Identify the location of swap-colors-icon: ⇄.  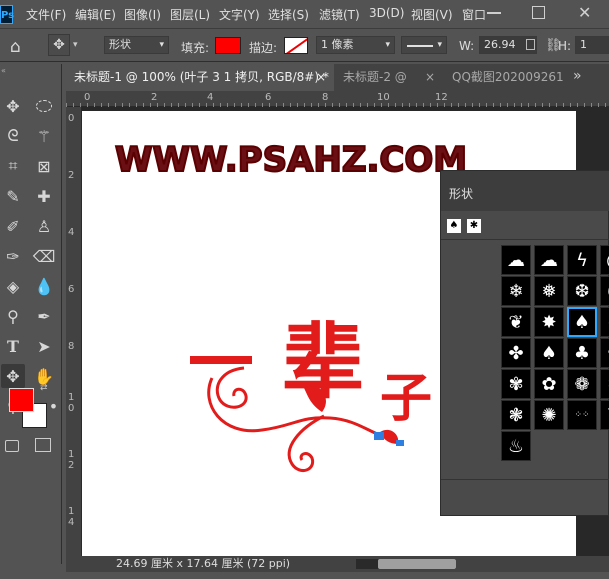
(44, 388).